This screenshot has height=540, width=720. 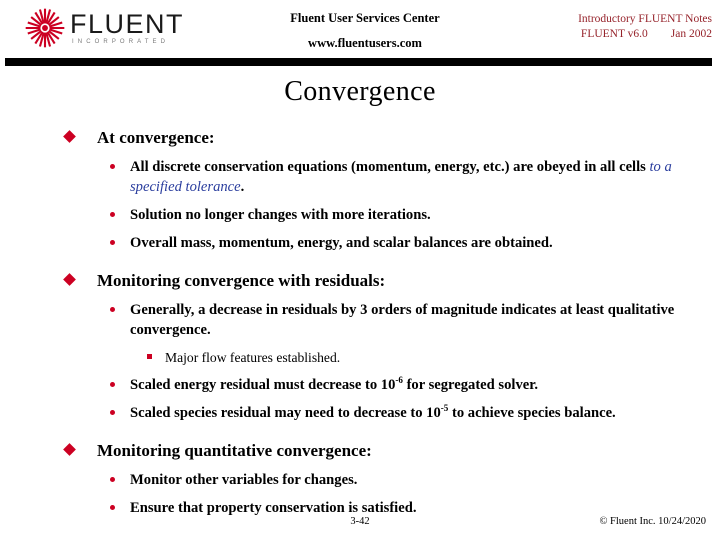 I want to click on header-website-label: www.fluentusers.com, so click(x=365, y=43).